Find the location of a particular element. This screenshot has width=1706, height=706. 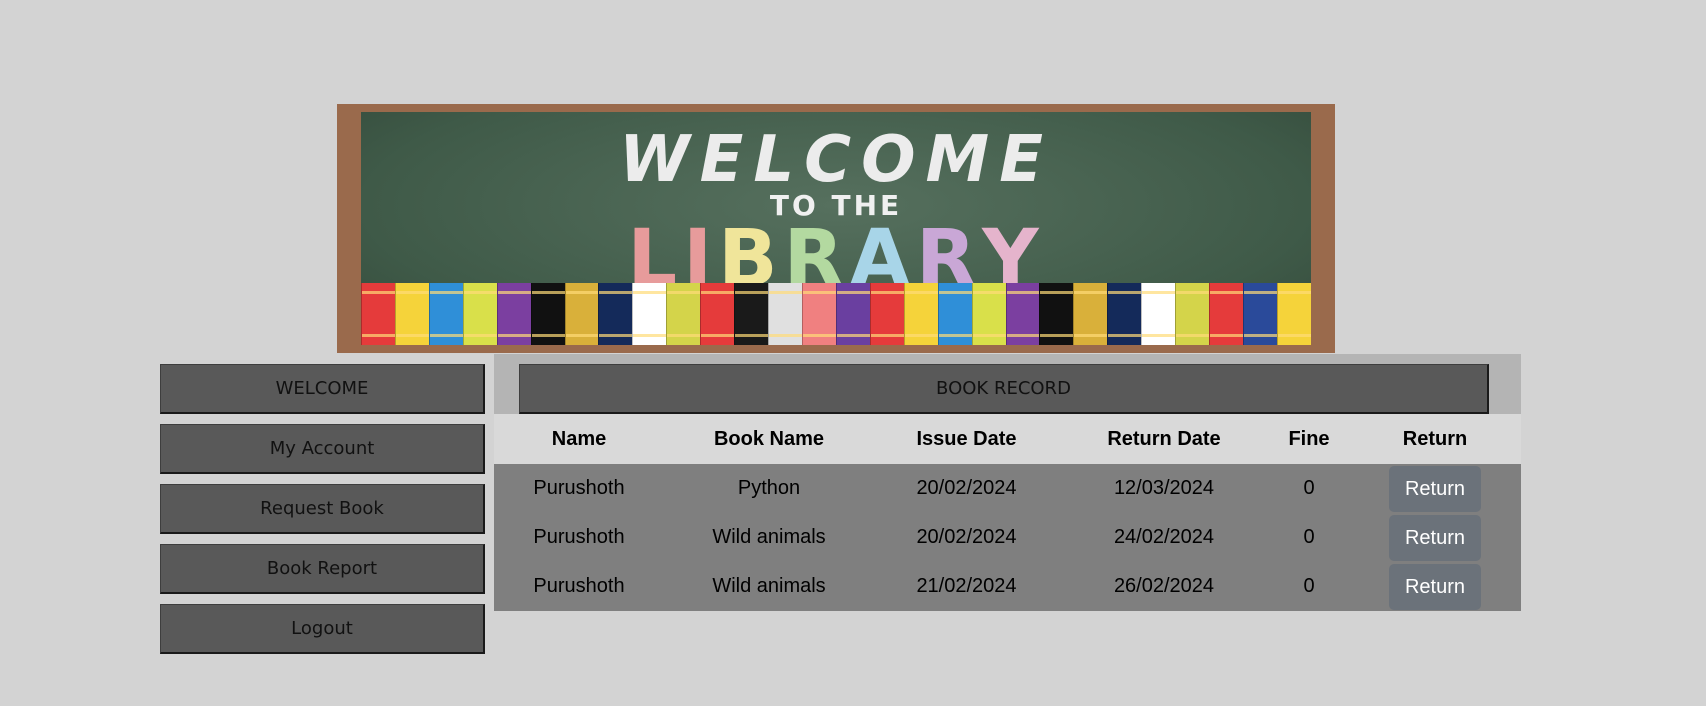

cell-return-date: 26/02/2024 is located at coordinates (1164, 586).